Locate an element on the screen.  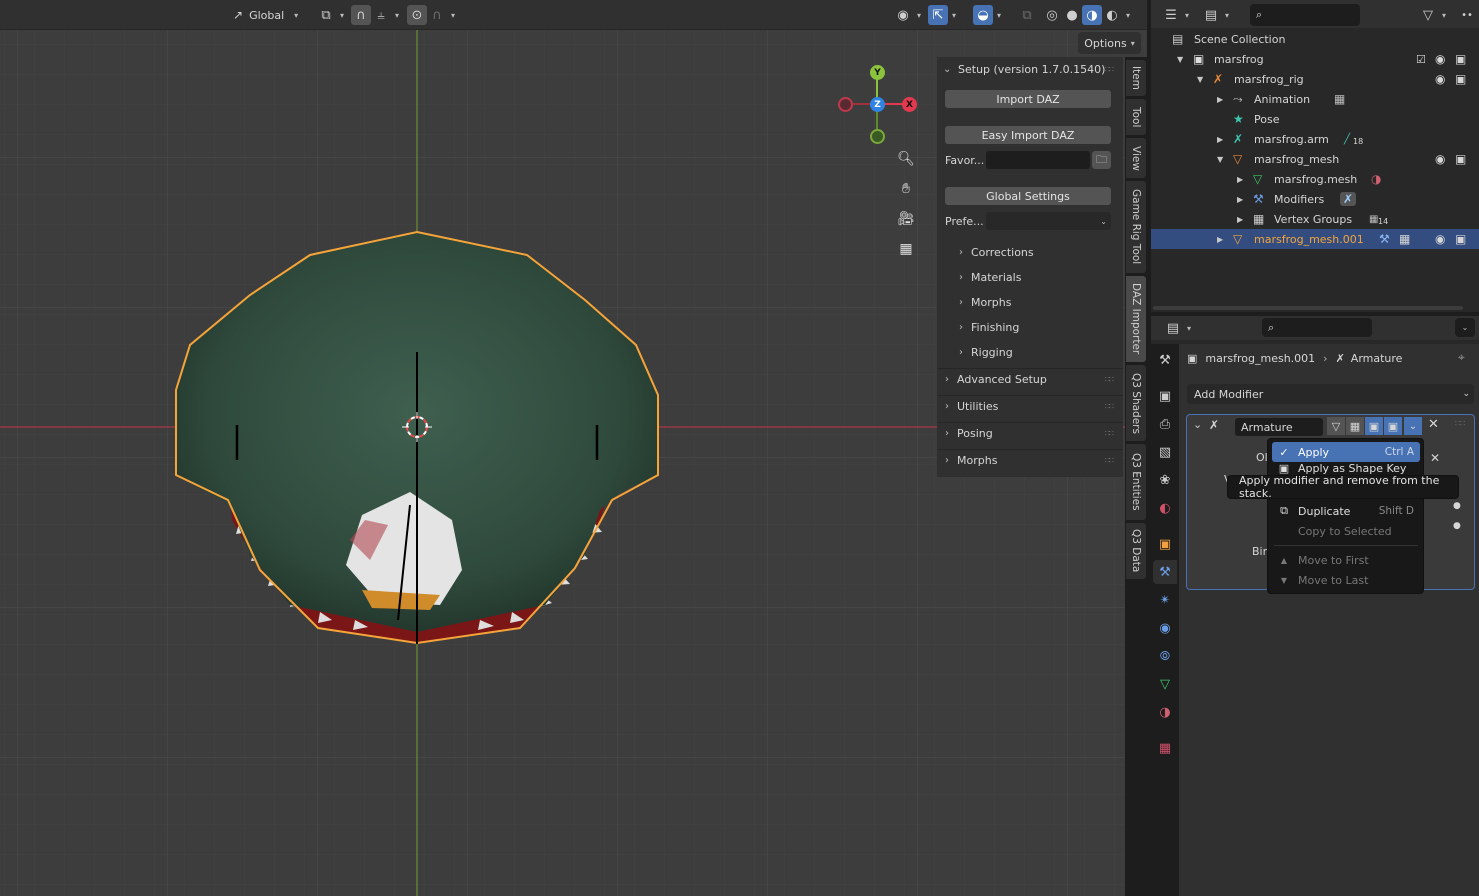
outliner-row-marsfrog-mesh-001: ▶ ▽ marsfrog_mesh.001 ⚒ ▦ ◉ ▣ is located at coordinates (1315, 239).